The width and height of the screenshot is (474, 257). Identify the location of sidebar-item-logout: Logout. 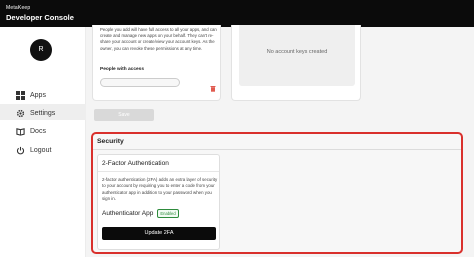
(33, 150).